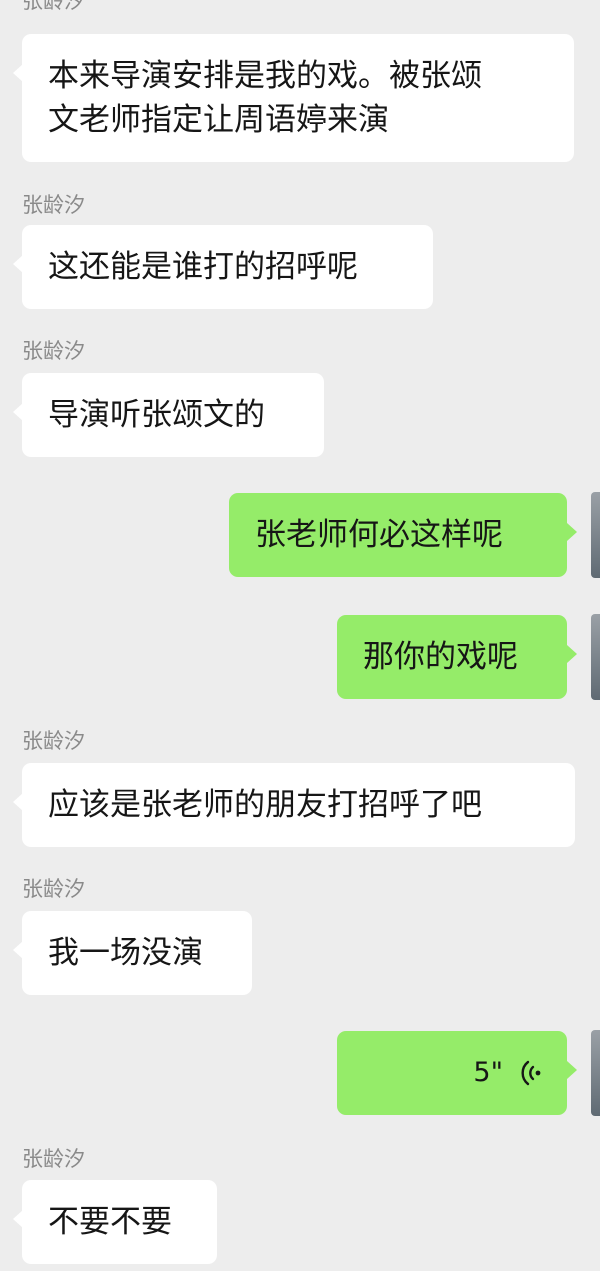 The image size is (600, 1271). What do you see at coordinates (265, 805) in the screenshot?
I see `message-text: 应该是张老师的朋友打招呼了吧` at bounding box center [265, 805].